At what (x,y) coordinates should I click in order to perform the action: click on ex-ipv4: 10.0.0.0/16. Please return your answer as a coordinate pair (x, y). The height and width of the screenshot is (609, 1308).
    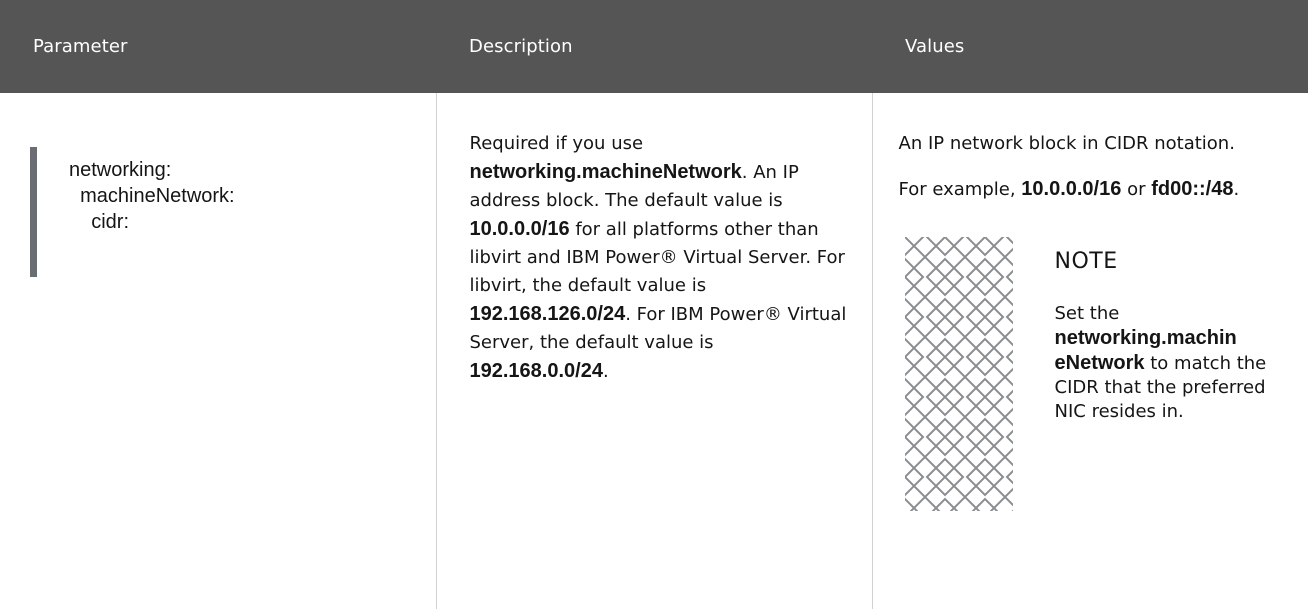
    Looking at the image, I should click on (1071, 189).